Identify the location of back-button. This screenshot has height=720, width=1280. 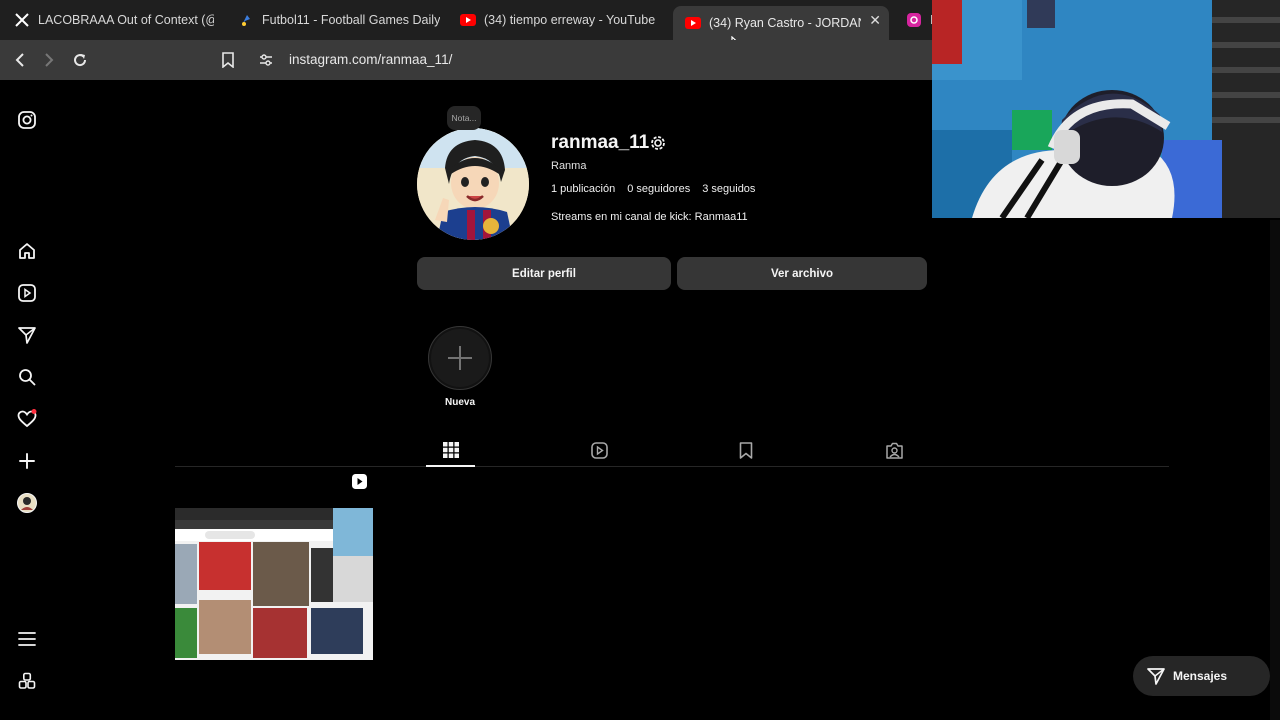
(20, 60).